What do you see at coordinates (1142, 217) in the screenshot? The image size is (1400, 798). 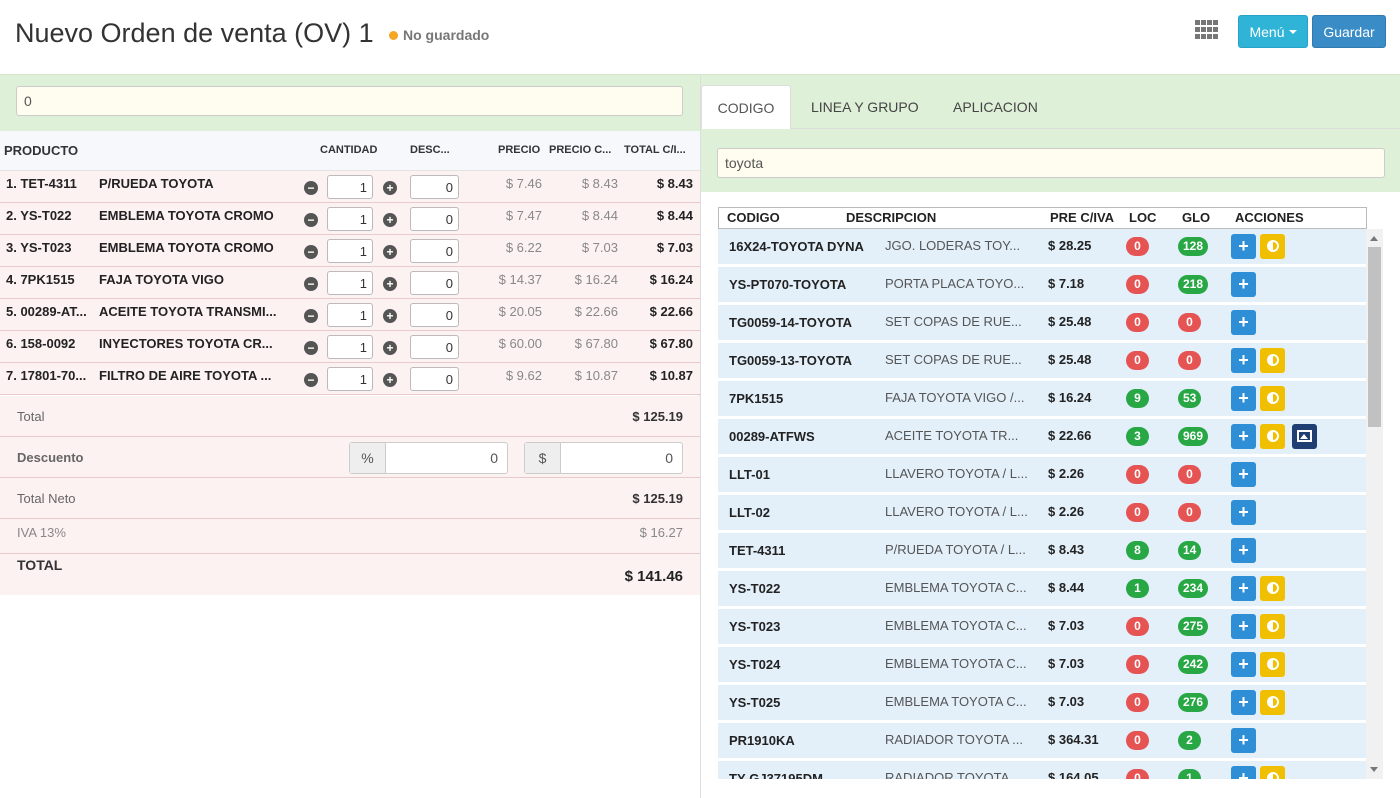 I see `col-loc: LOC` at bounding box center [1142, 217].